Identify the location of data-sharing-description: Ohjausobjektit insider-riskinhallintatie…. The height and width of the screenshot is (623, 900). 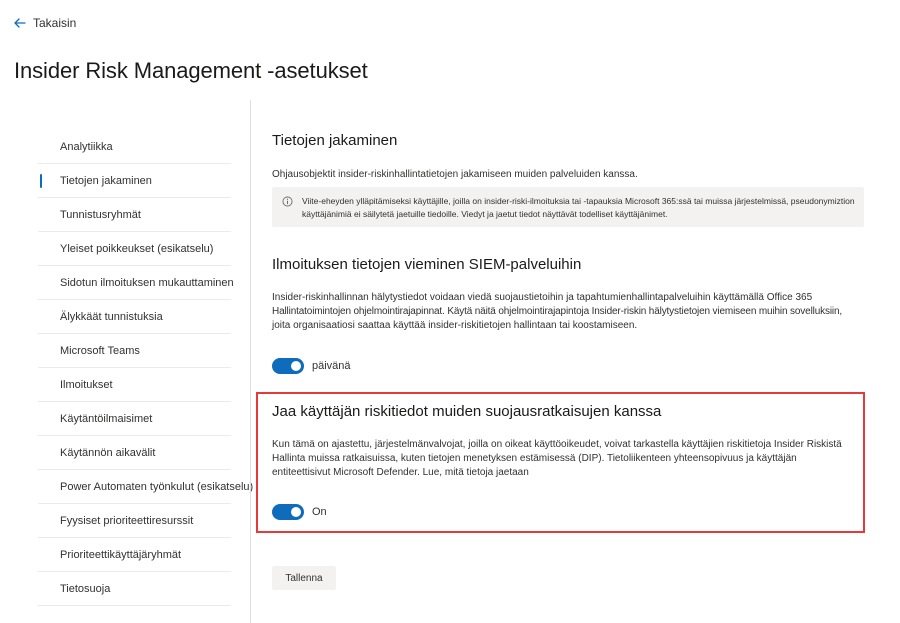
(455, 174).